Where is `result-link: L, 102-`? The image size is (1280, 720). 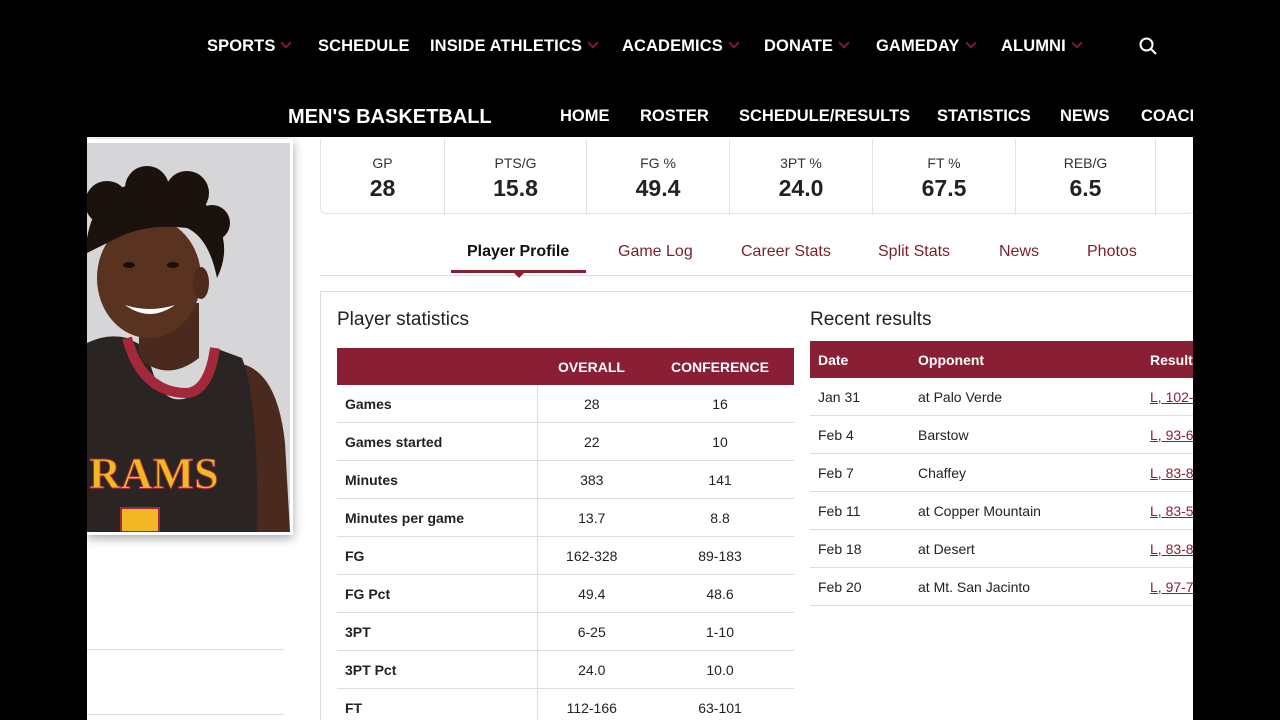 result-link: L, 102- is located at coordinates (1171, 397).